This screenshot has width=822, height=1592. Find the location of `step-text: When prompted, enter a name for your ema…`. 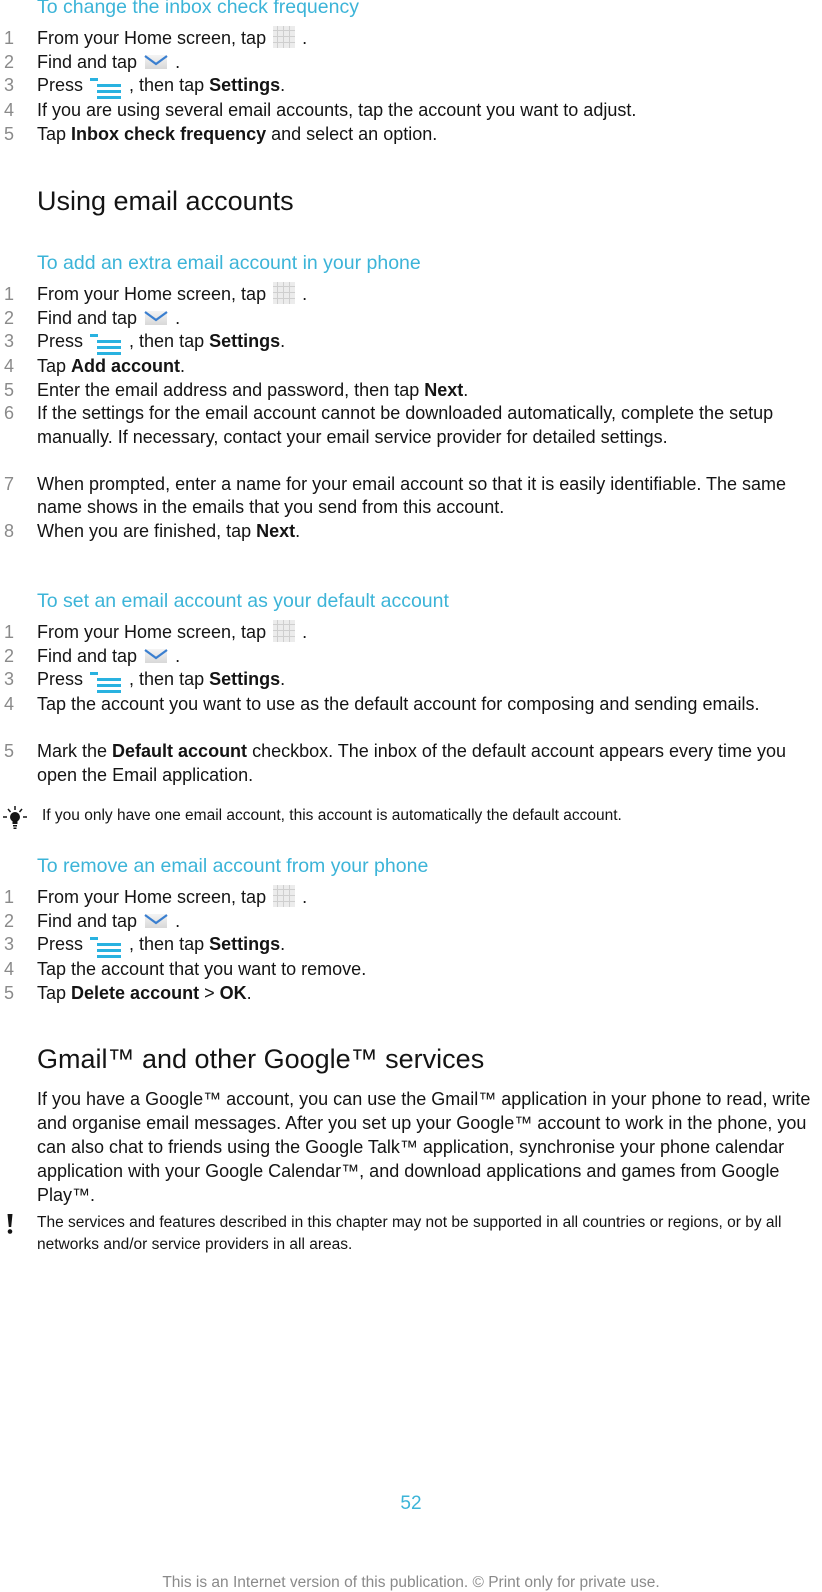

step-text: When prompted, enter a name for your ema… is located at coordinates (417, 496).